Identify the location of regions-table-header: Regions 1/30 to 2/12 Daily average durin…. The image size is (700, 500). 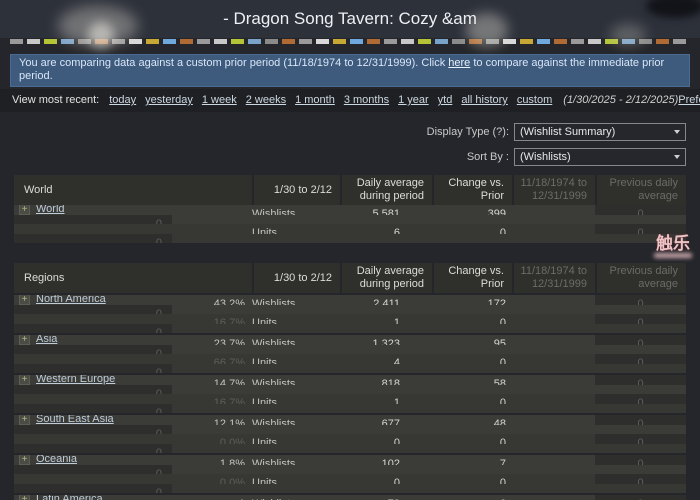
(350, 278).